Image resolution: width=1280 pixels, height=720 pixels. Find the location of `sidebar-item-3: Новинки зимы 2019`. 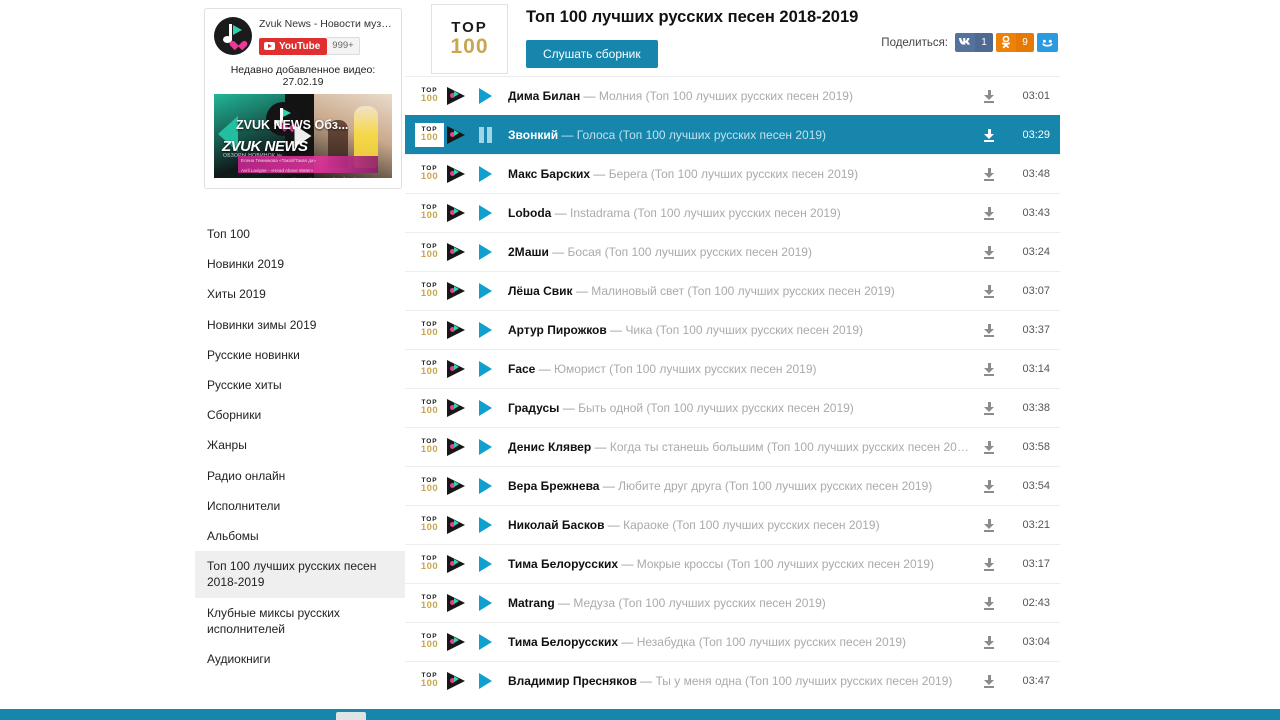

sidebar-item-3: Новинки зимы 2019 is located at coordinates (300, 325).